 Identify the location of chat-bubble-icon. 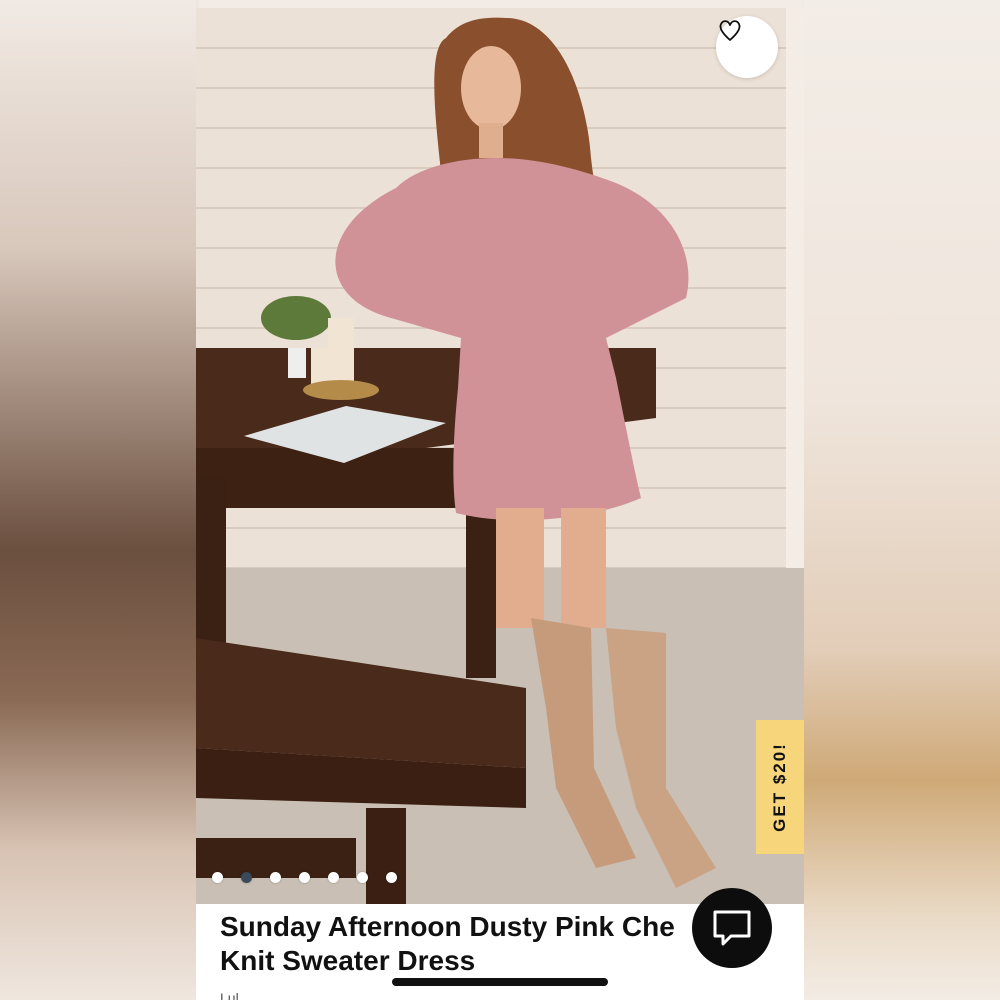
(732, 928).